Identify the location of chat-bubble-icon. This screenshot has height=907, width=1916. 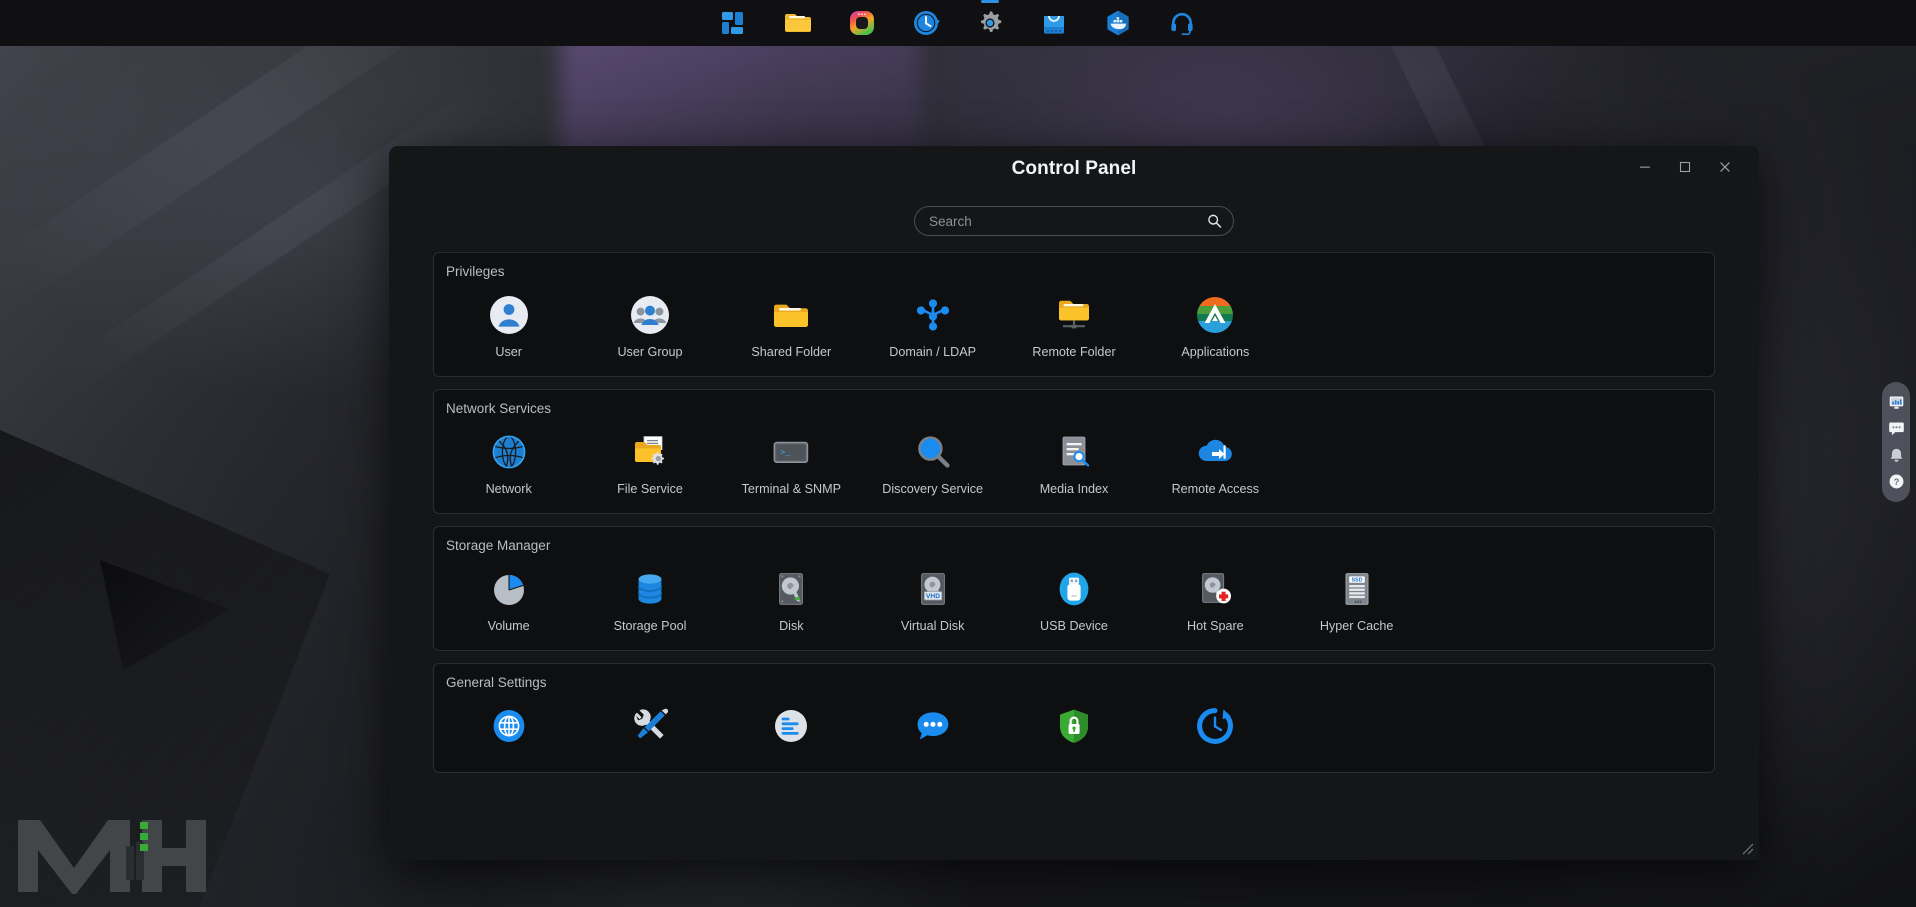
(1896, 428).